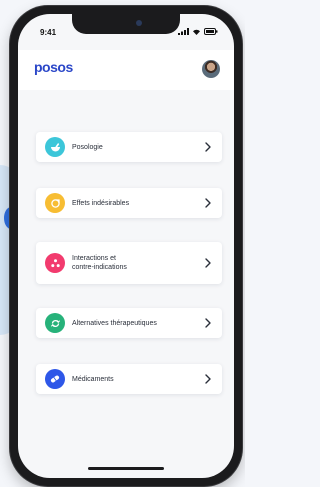 Image resolution: width=320 pixels, height=487 pixels. I want to click on signal-icon, so click(183, 31).